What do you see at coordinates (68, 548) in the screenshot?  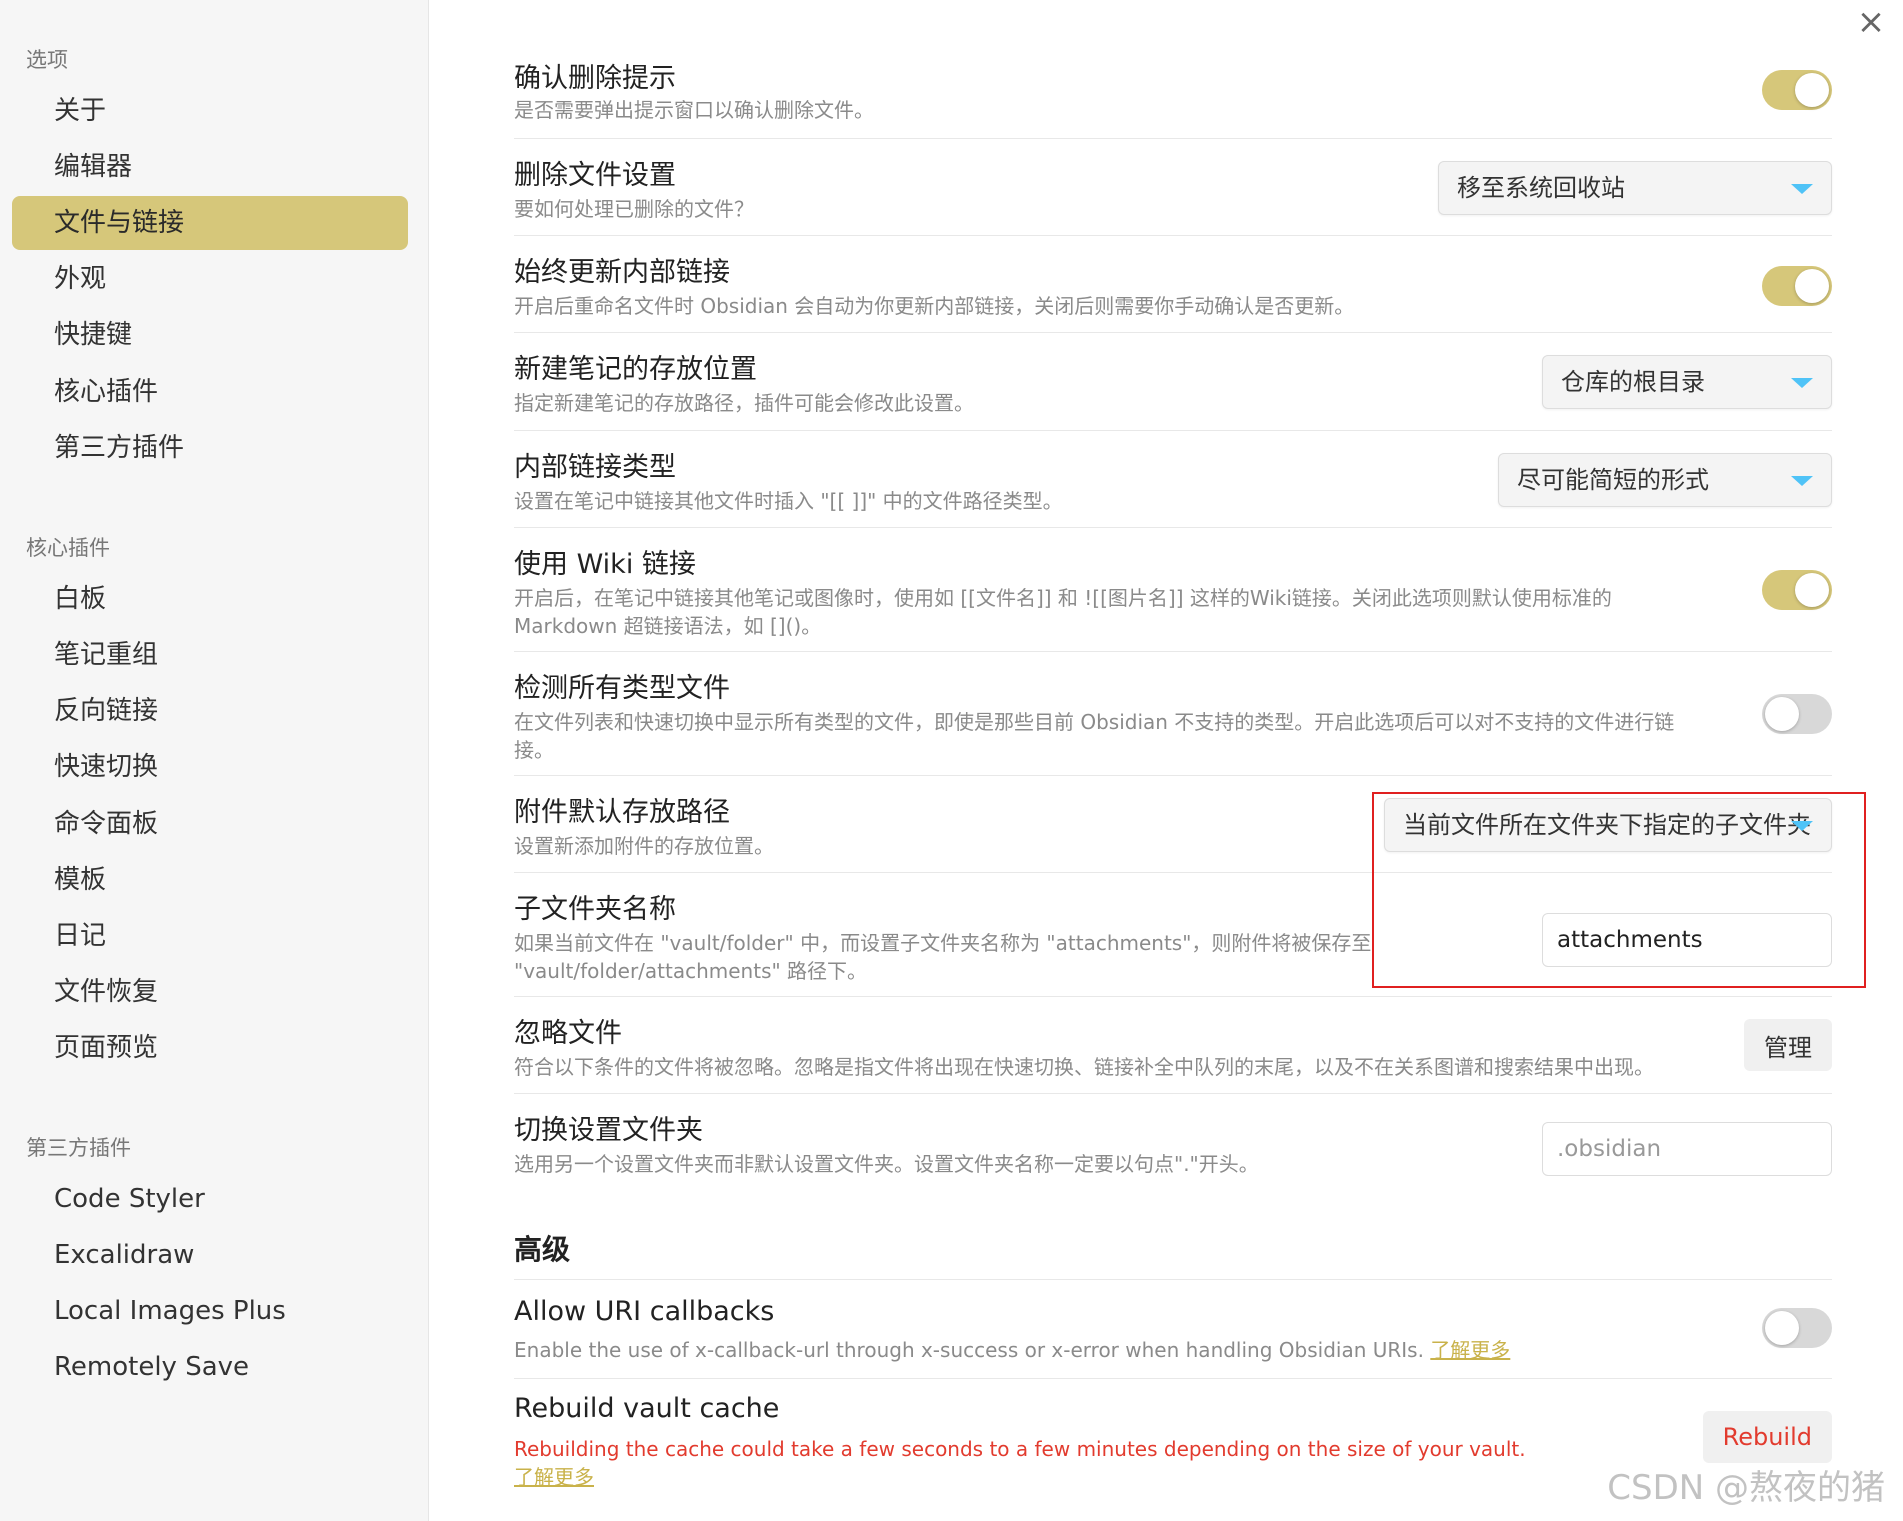 I see `nav-group-title-core-plugins: 核心插件` at bounding box center [68, 548].